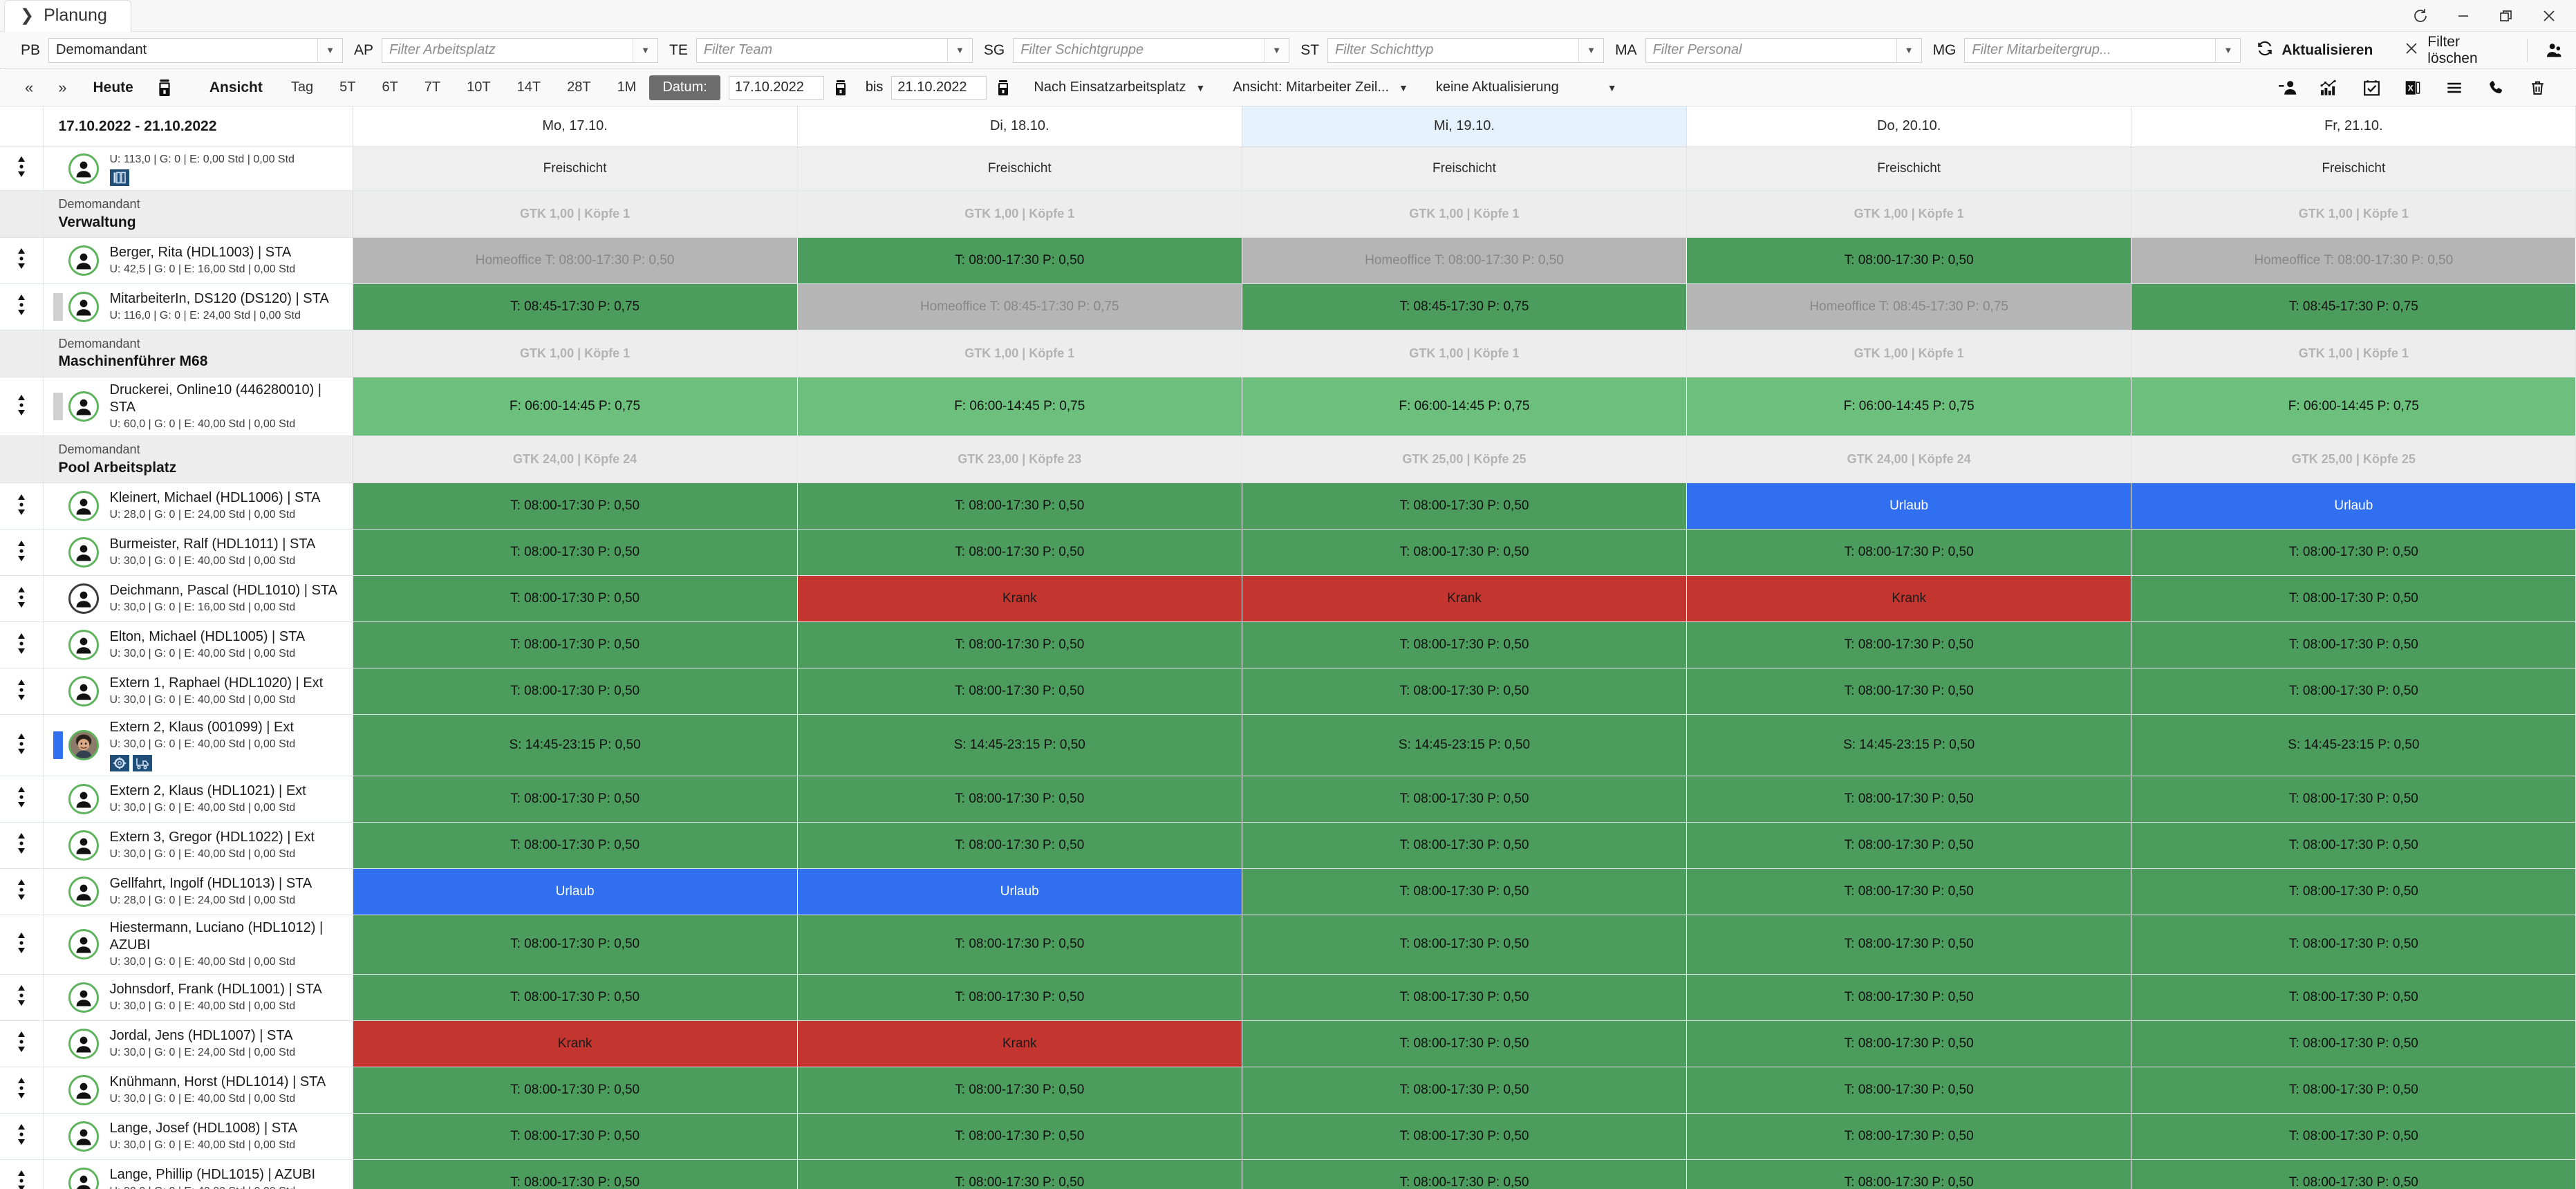 This screenshot has height=1189, width=2576. I want to click on shift-cell: F: 06:00-14:45 P: 0,75, so click(1465, 407).